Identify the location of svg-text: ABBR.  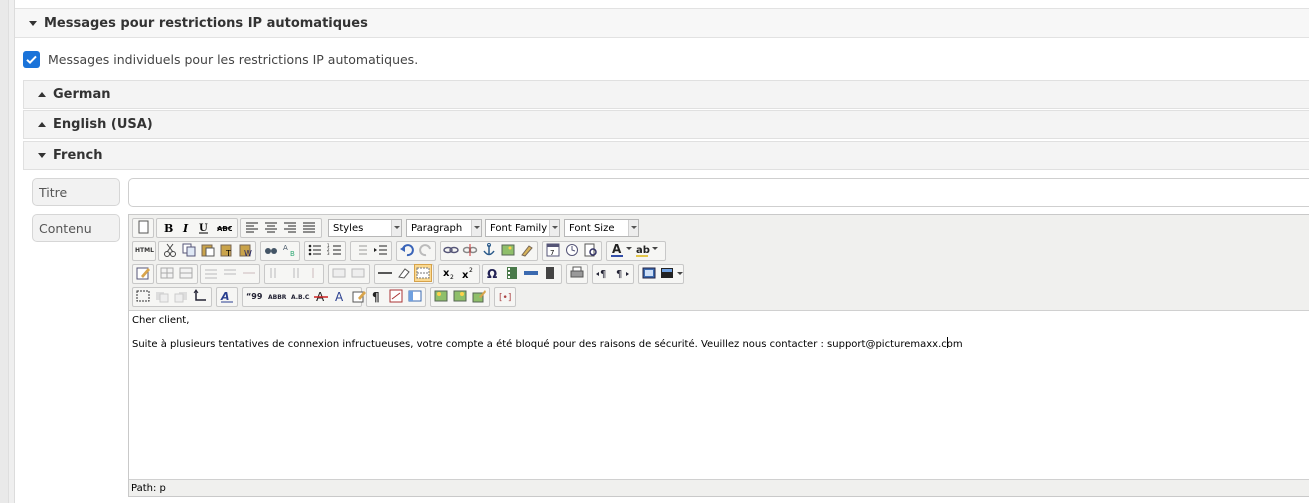
(277, 297).